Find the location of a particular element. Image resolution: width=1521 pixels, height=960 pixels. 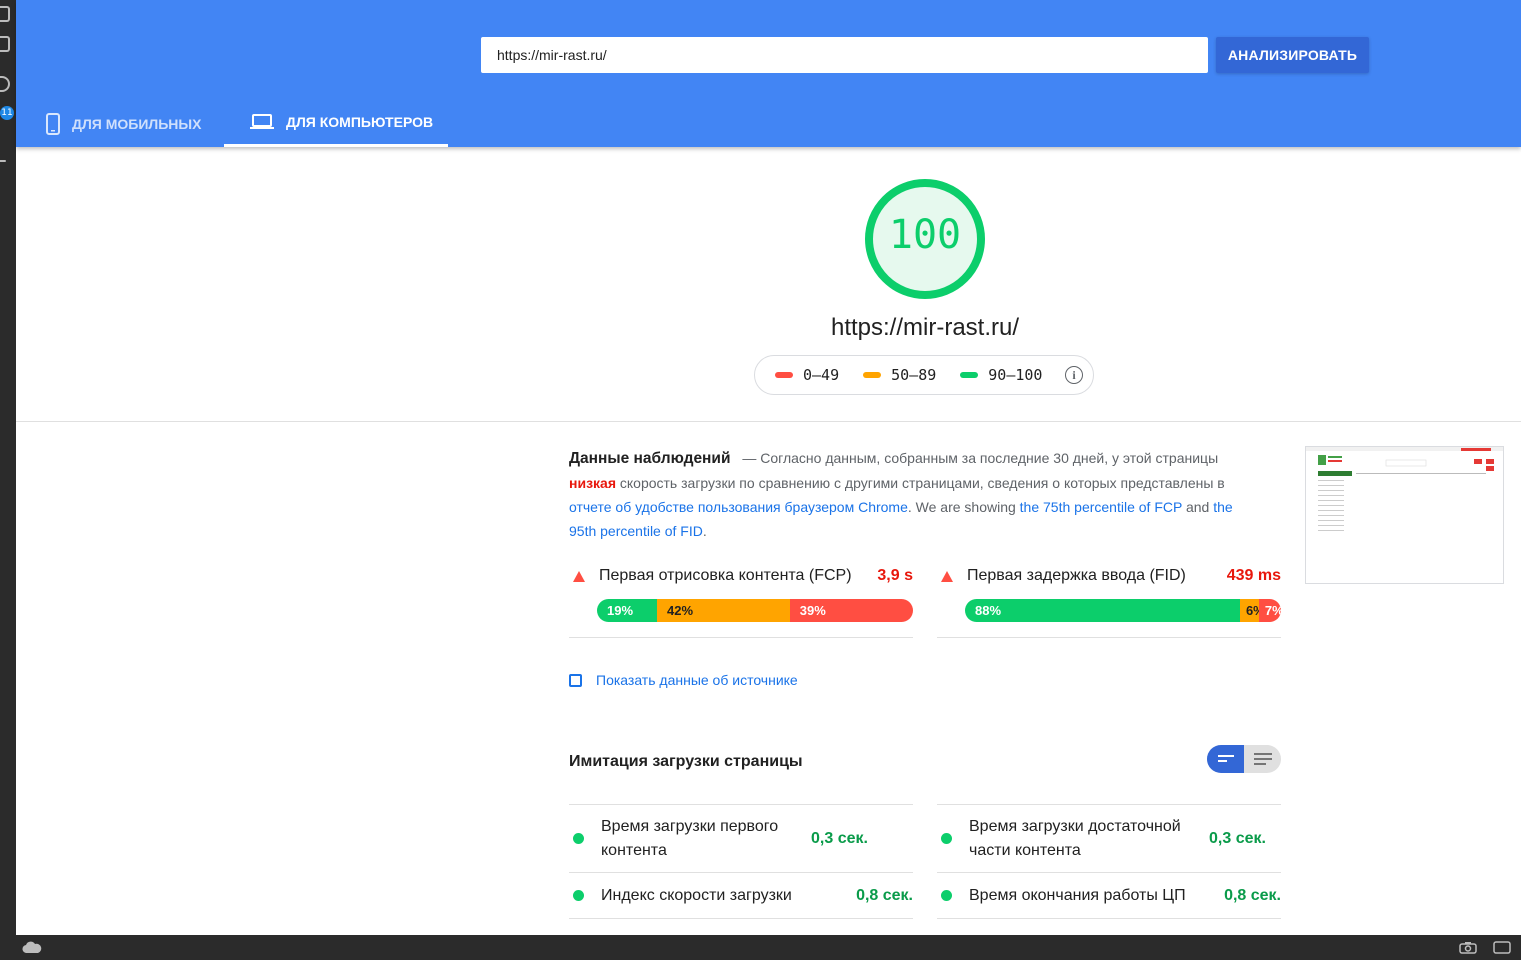

legend-label: 50–89 is located at coordinates (914, 375).